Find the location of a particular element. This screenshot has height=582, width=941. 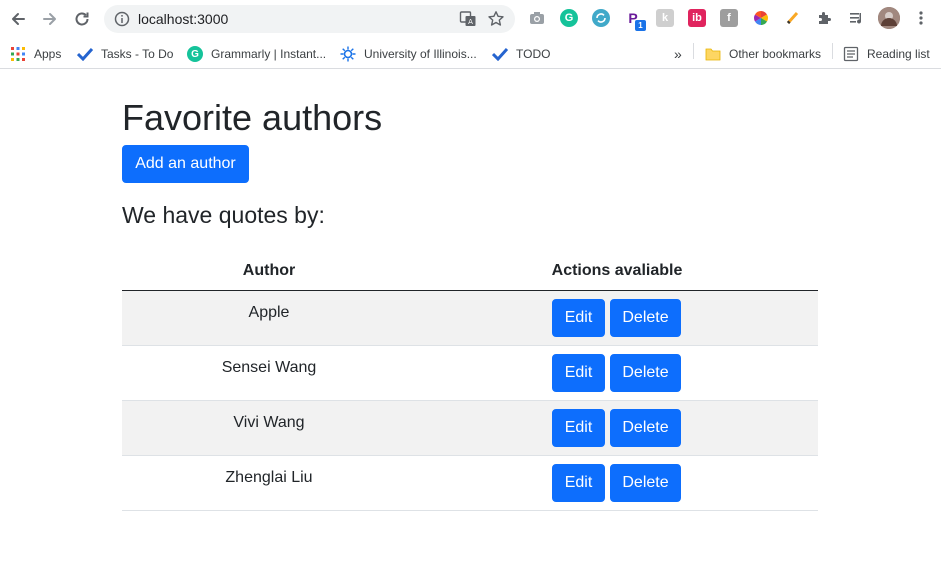

bookmark-label: Apps is located at coordinates (48, 54).